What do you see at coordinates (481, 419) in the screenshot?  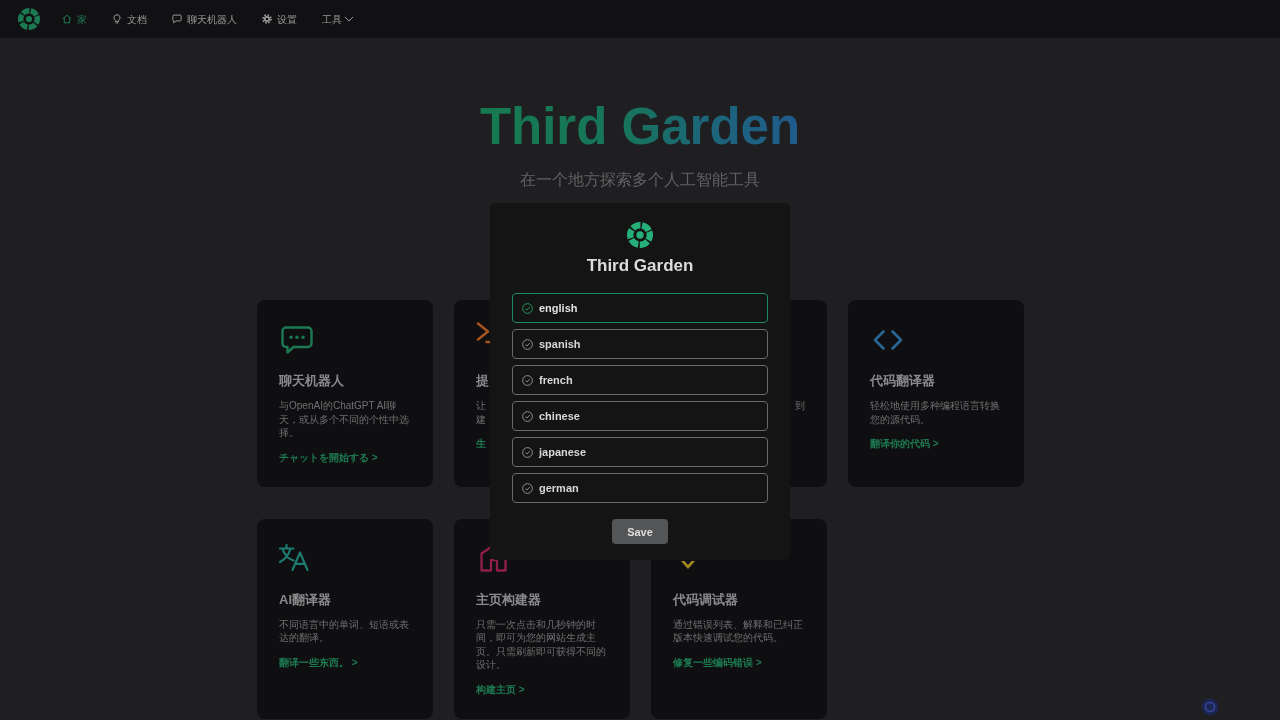 I see `card-description: 建` at bounding box center [481, 419].